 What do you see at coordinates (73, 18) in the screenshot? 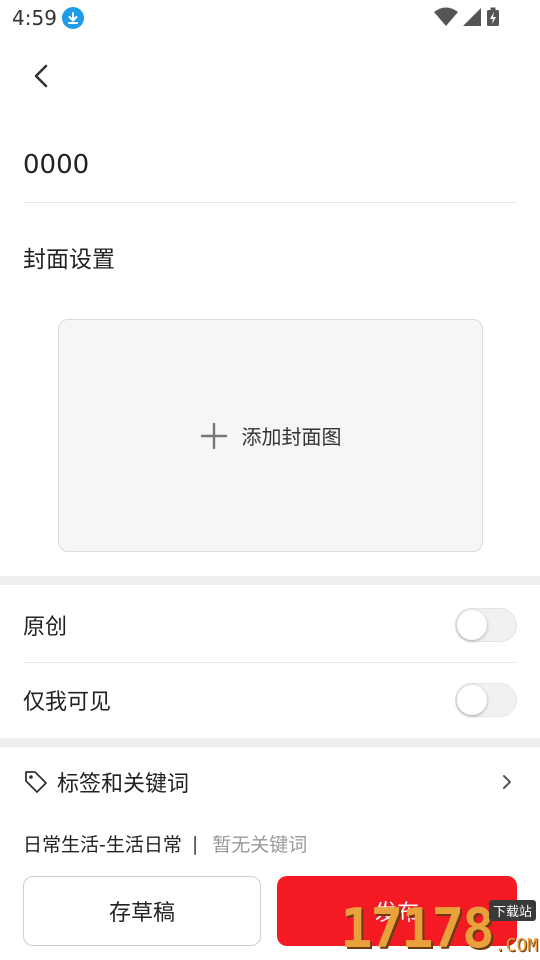
I see `download-icon` at bounding box center [73, 18].